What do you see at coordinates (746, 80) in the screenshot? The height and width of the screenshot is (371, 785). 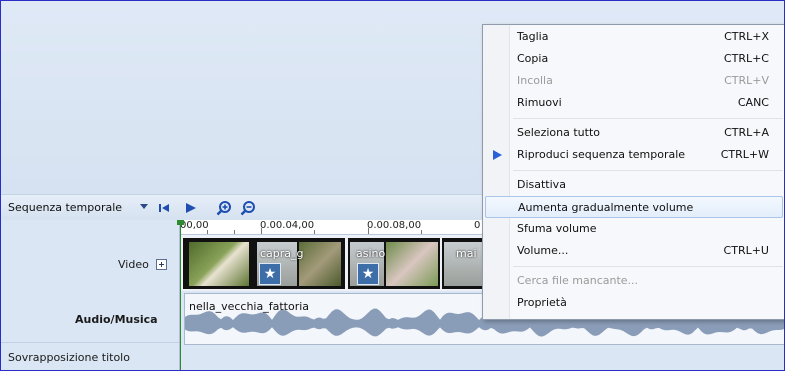 I see `menu-item-shortcut: CTRL+V` at bounding box center [746, 80].